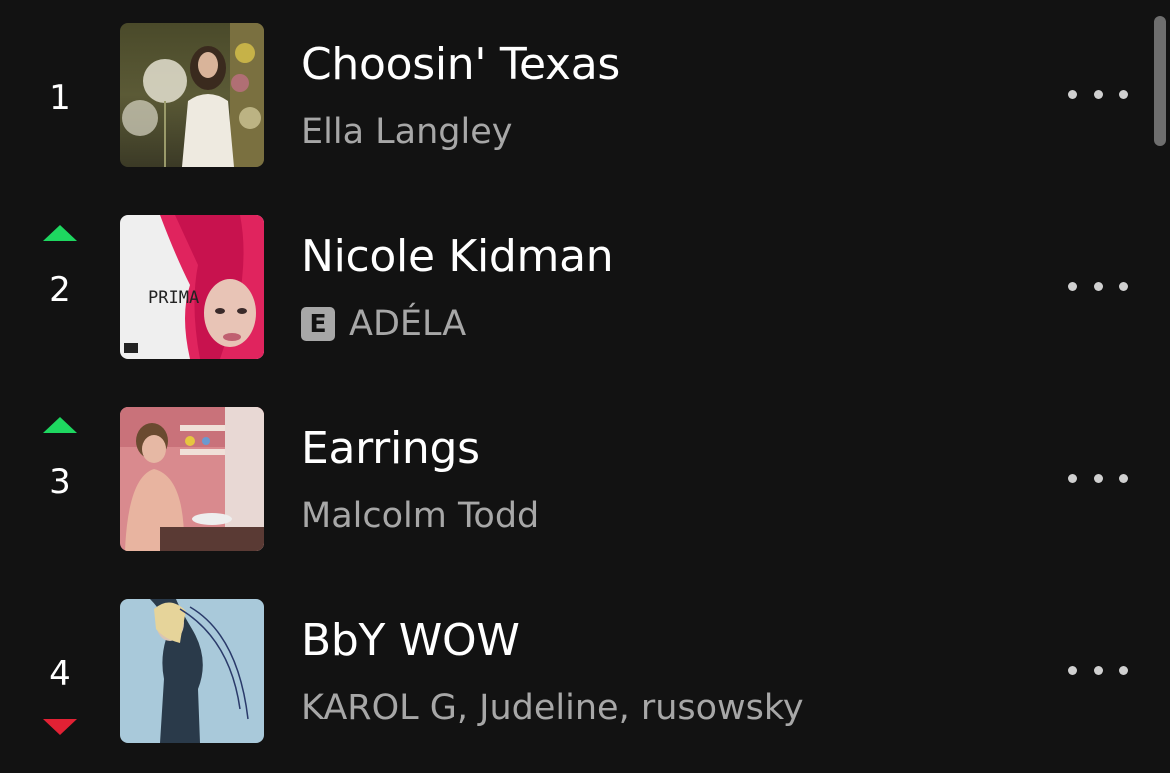  What do you see at coordinates (457, 257) in the screenshot?
I see `track-title: Nicole Kidman` at bounding box center [457, 257].